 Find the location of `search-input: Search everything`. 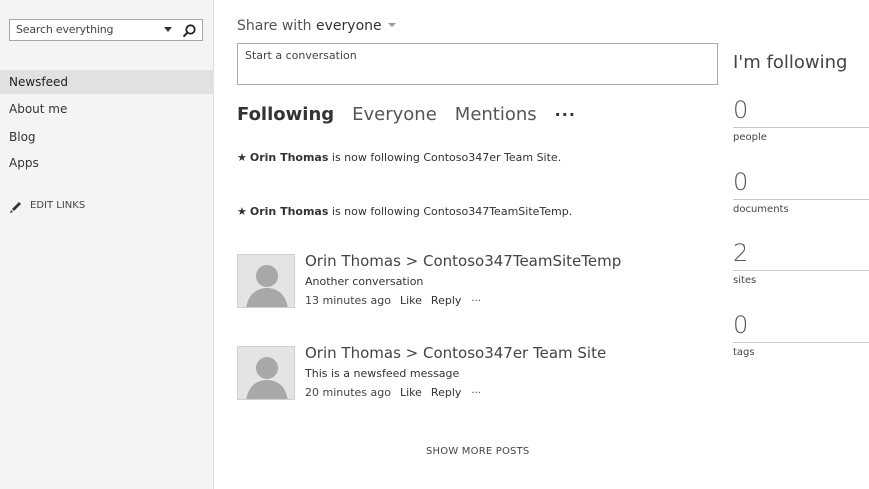

search-input: Search everything is located at coordinates (64, 29).